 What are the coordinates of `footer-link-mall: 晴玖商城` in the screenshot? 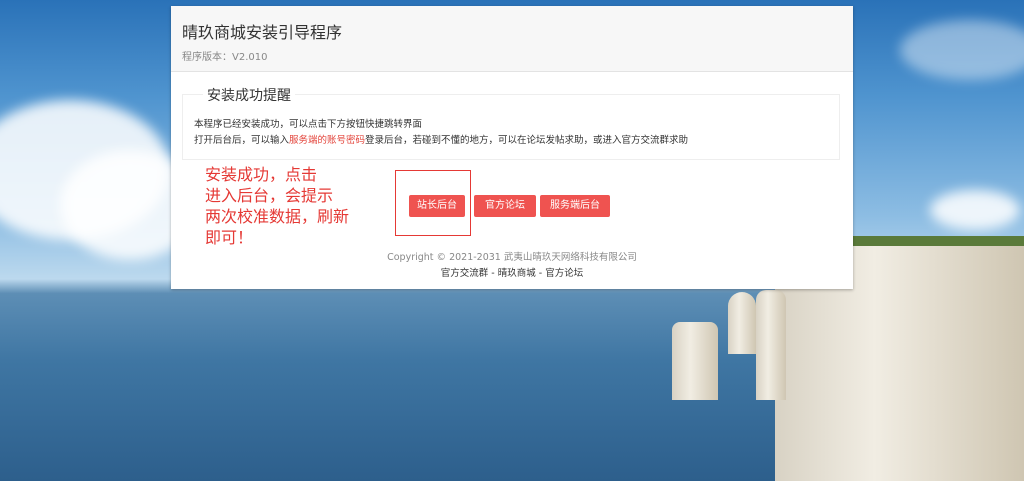 It's located at (517, 273).